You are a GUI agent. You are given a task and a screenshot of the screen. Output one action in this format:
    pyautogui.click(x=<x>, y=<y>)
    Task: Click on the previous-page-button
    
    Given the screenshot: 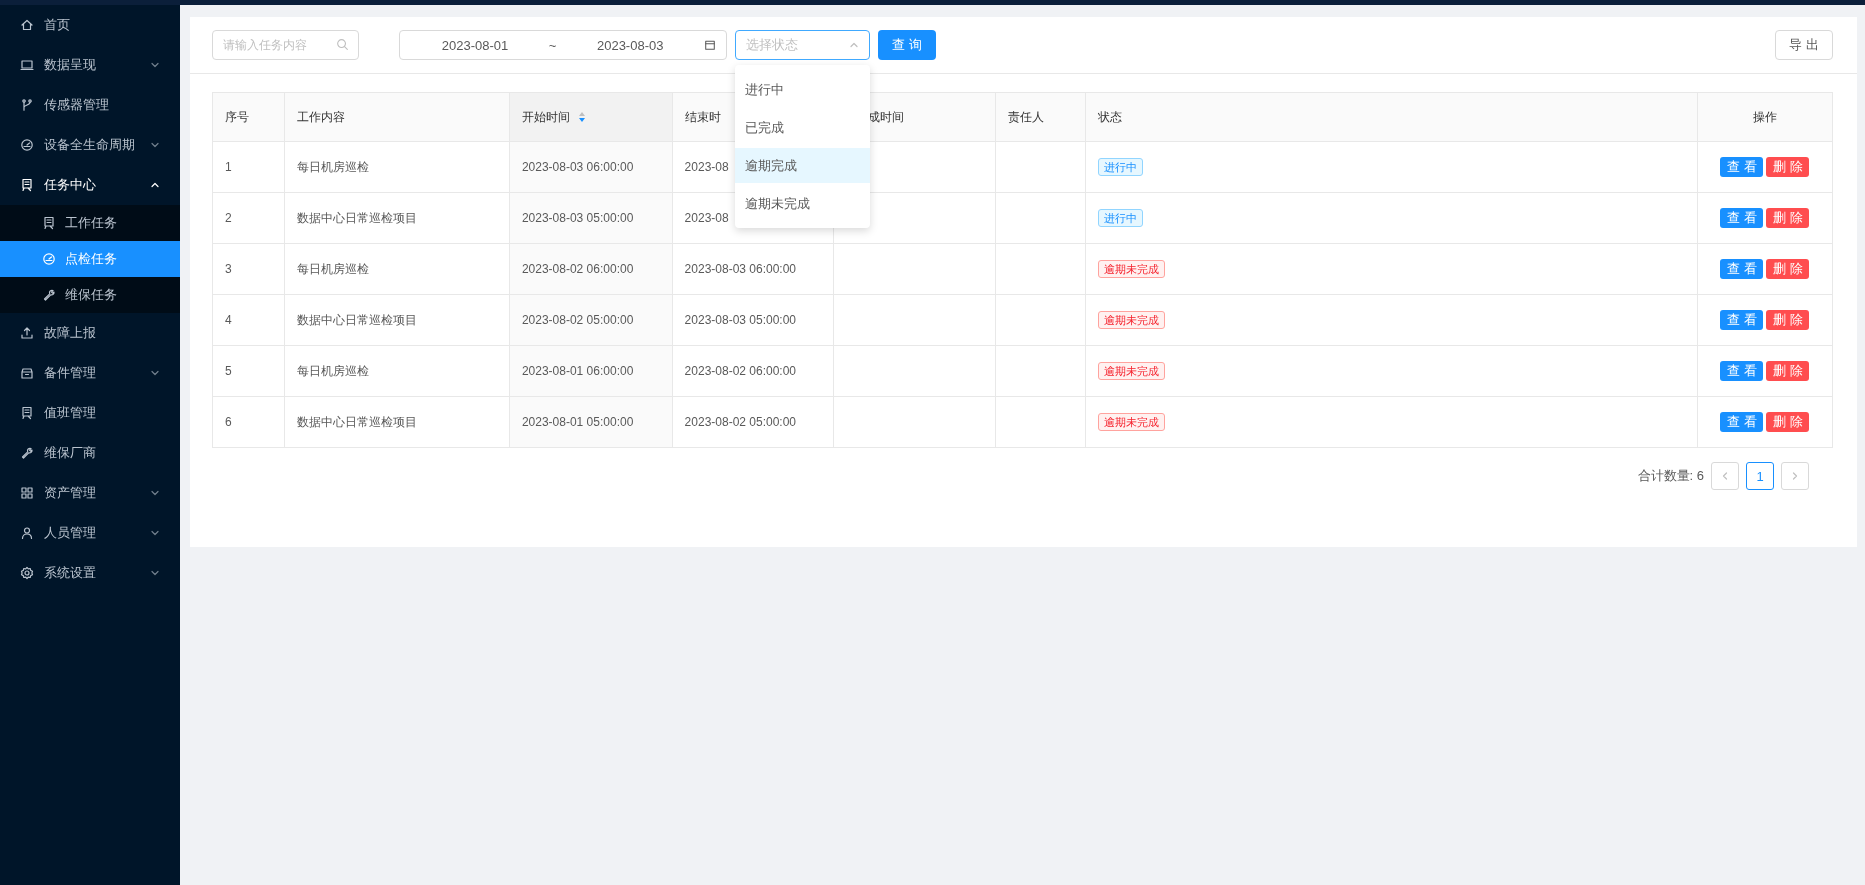 What is the action you would take?
    pyautogui.click(x=1725, y=476)
    